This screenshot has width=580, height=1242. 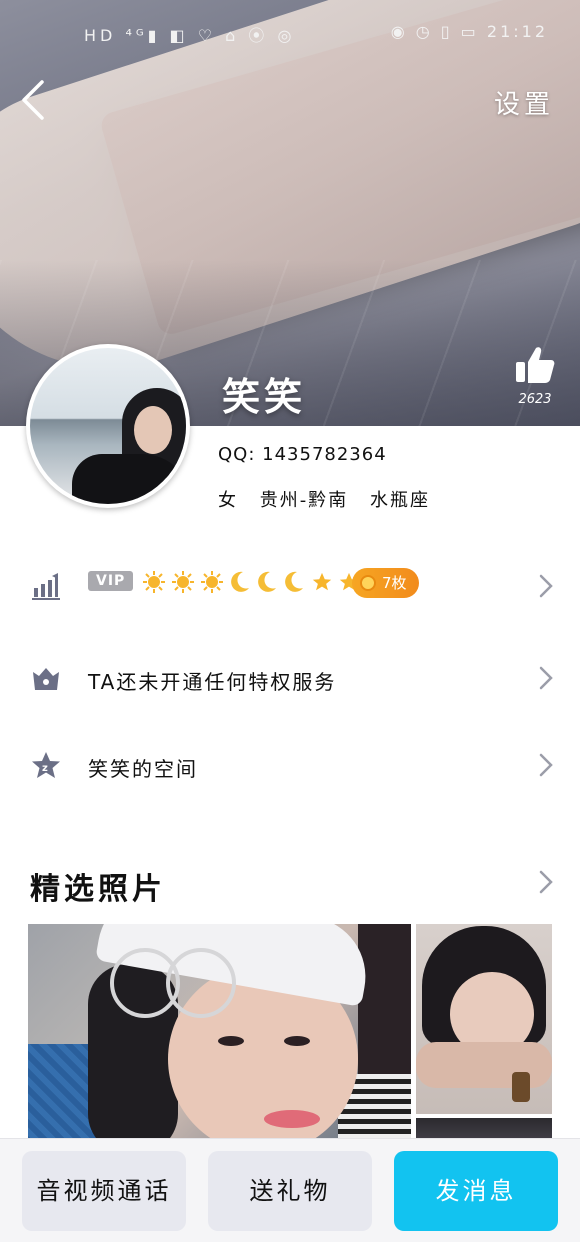 I want to click on avatar, so click(x=108, y=426).